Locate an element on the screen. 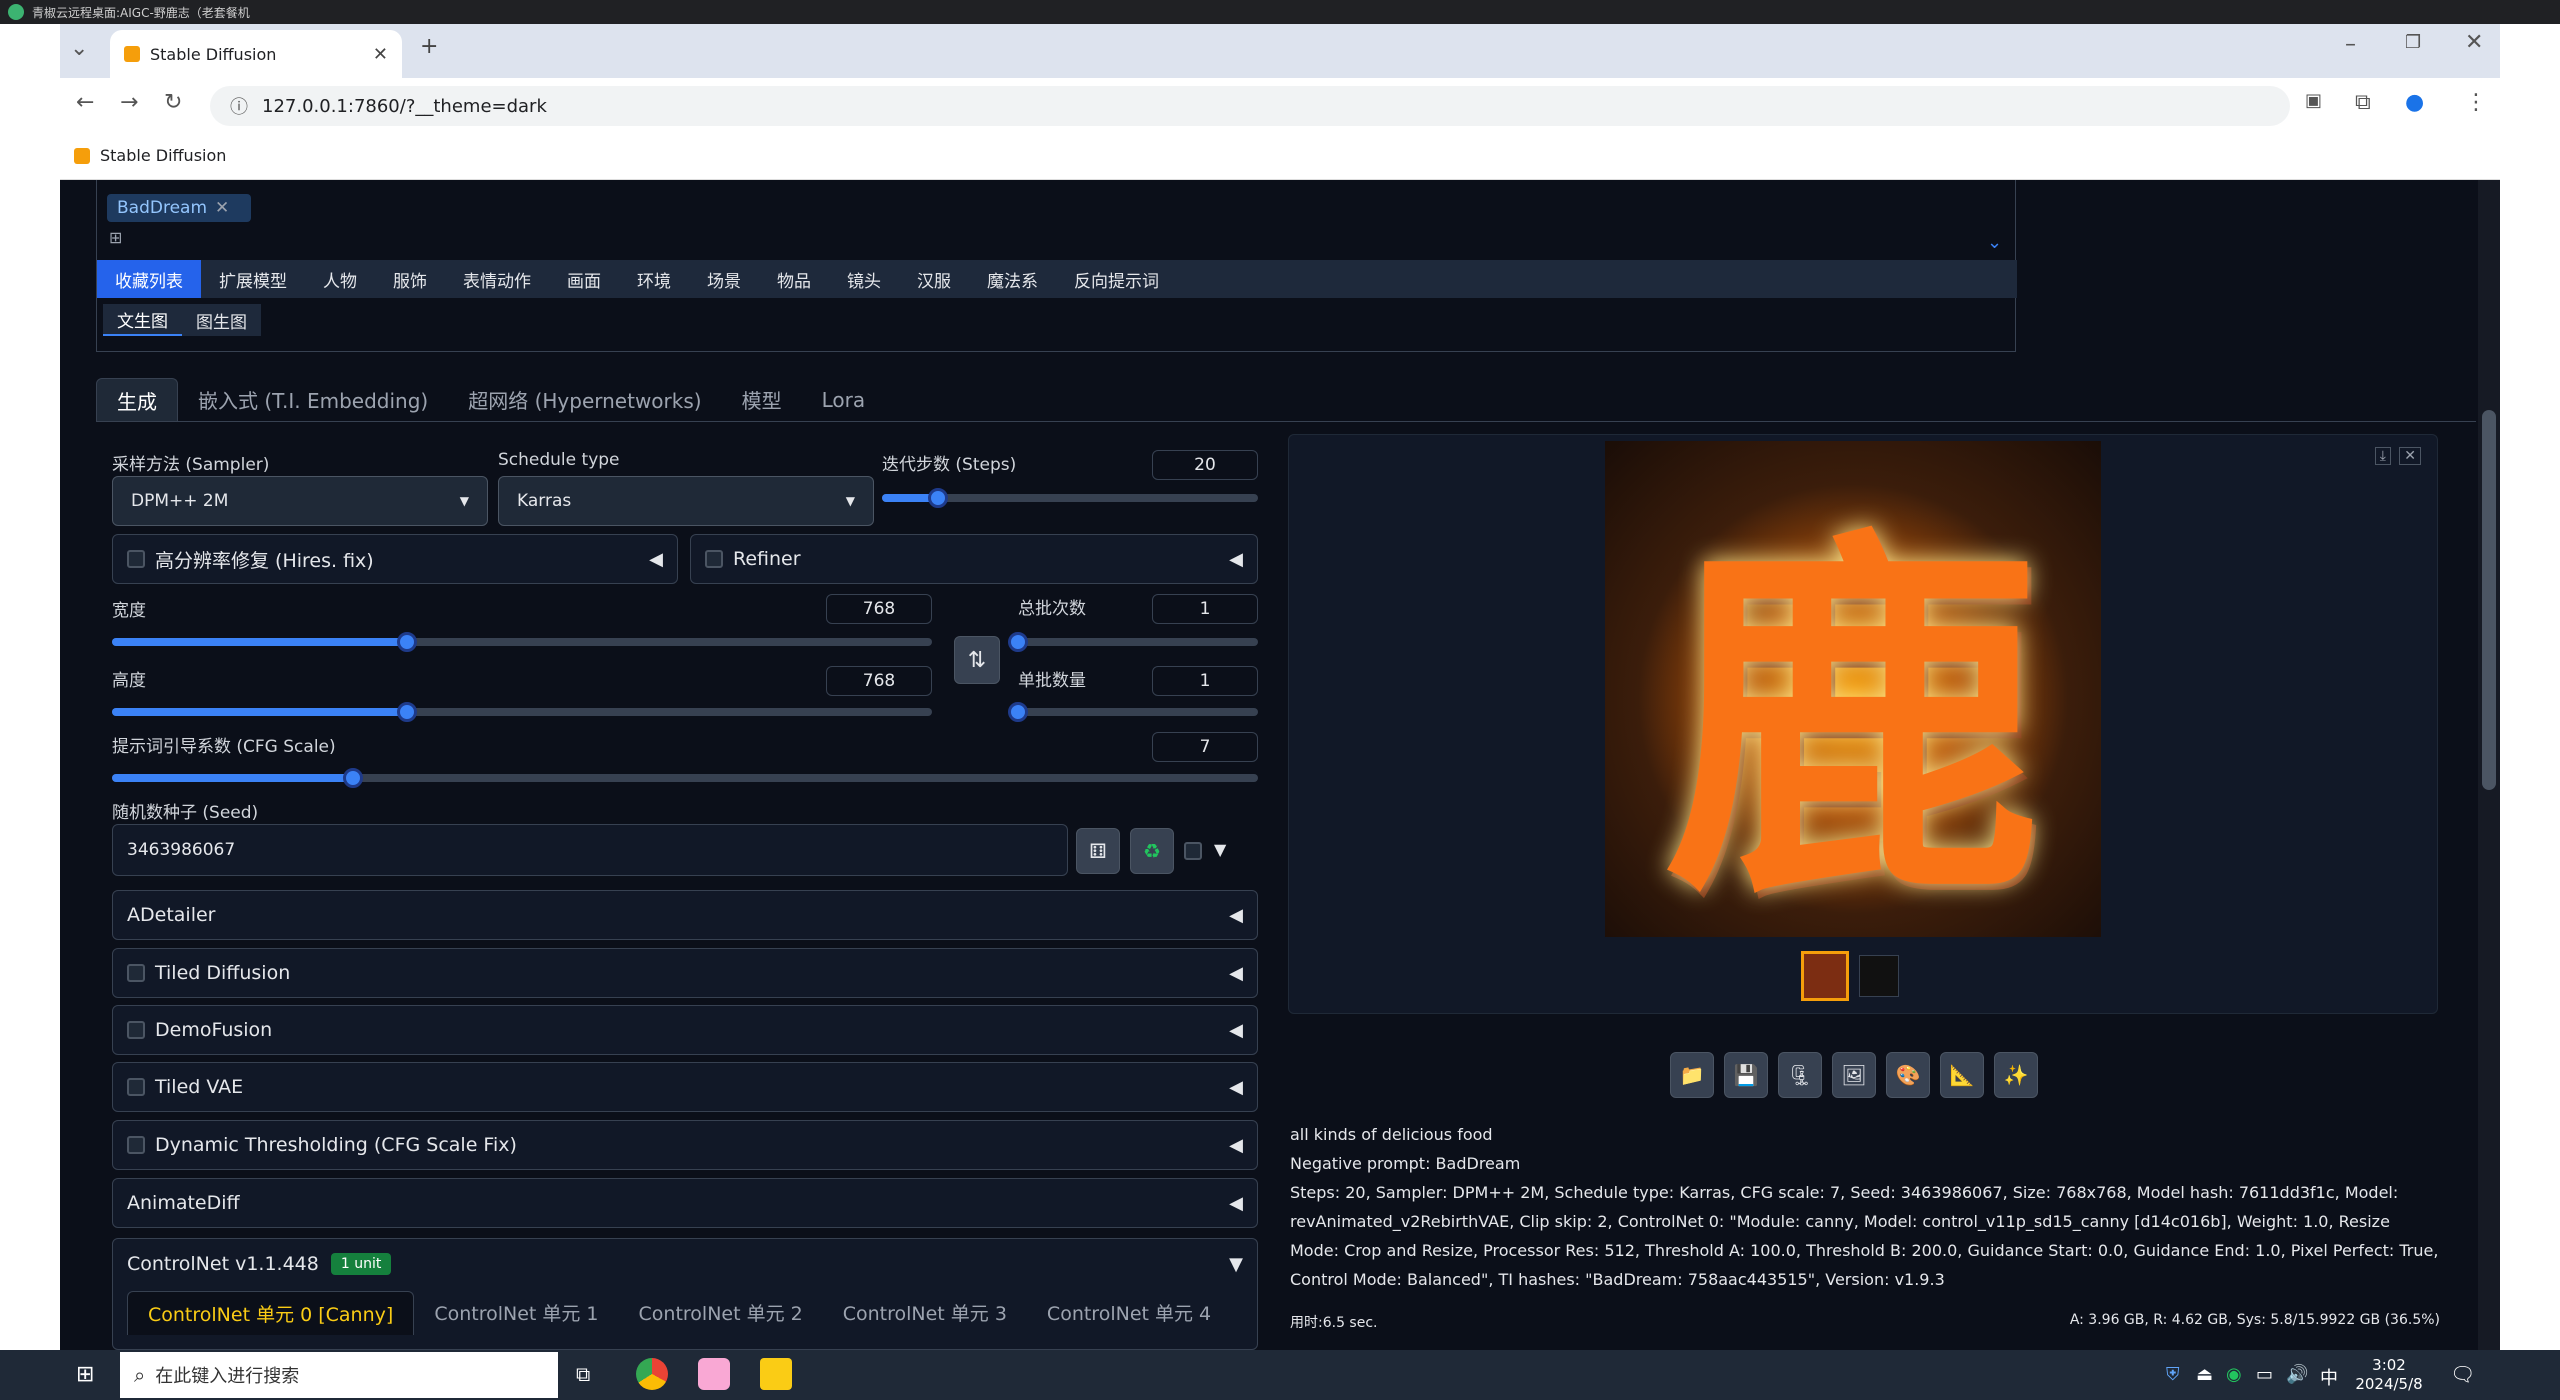 Image resolution: width=2560 pixels, height=1400 pixels. accordion-1: Tiled Diffusion ◀ is located at coordinates (685, 973).